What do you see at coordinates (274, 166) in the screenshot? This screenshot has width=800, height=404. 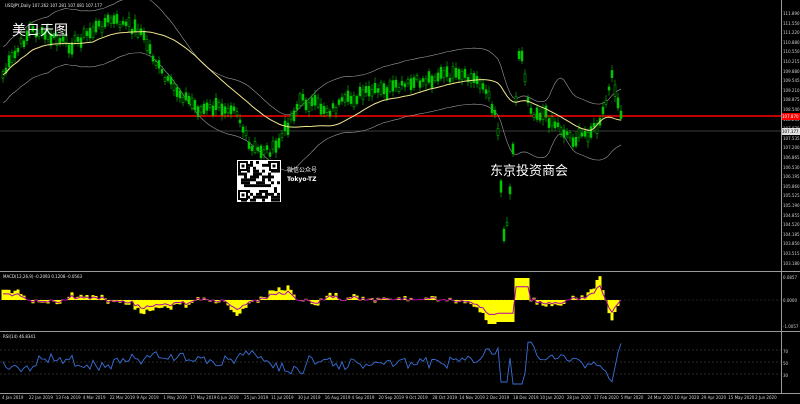 I see `qr-finder-core` at bounding box center [274, 166].